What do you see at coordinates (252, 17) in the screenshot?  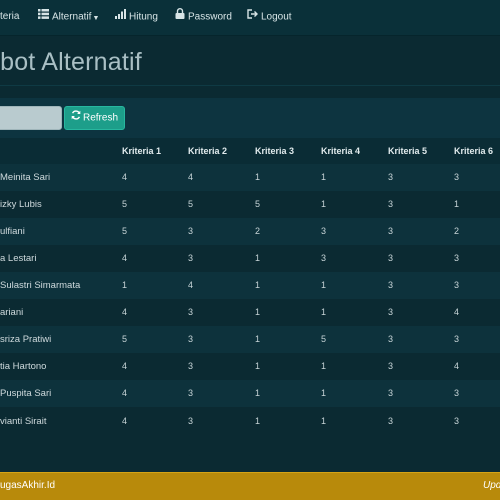 I see `logout-icon` at bounding box center [252, 17].